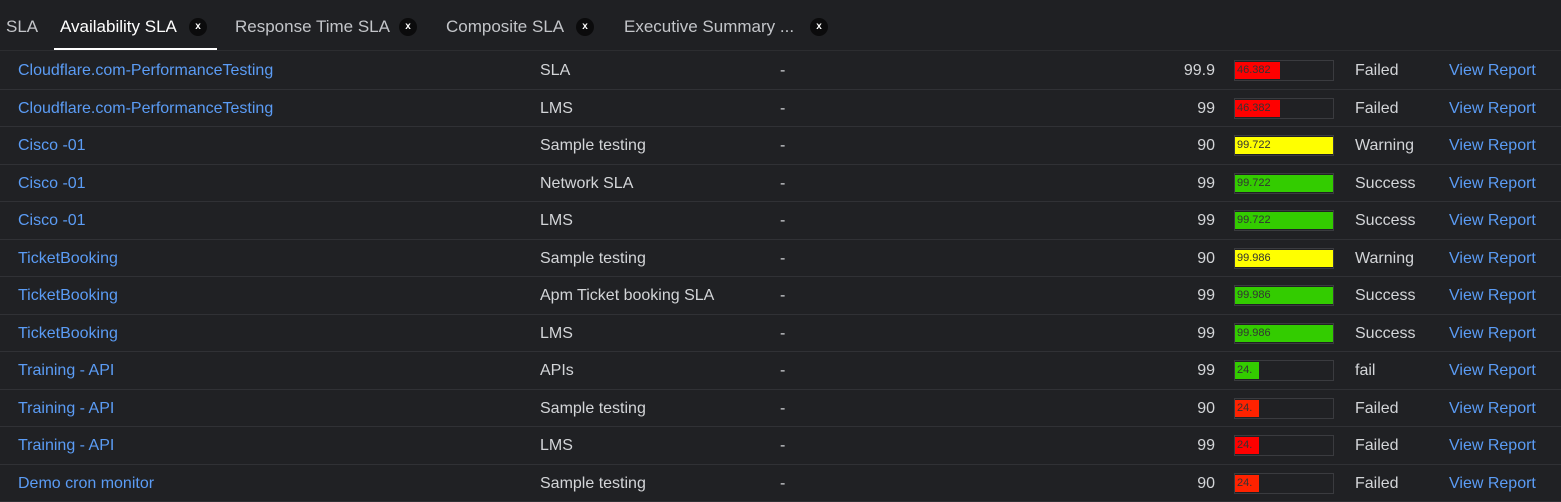 Image resolution: width=1561 pixels, height=502 pixels. Describe the element at coordinates (627, 295) in the screenshot. I see `sla-name: Apm Ticket booking SLA` at that location.